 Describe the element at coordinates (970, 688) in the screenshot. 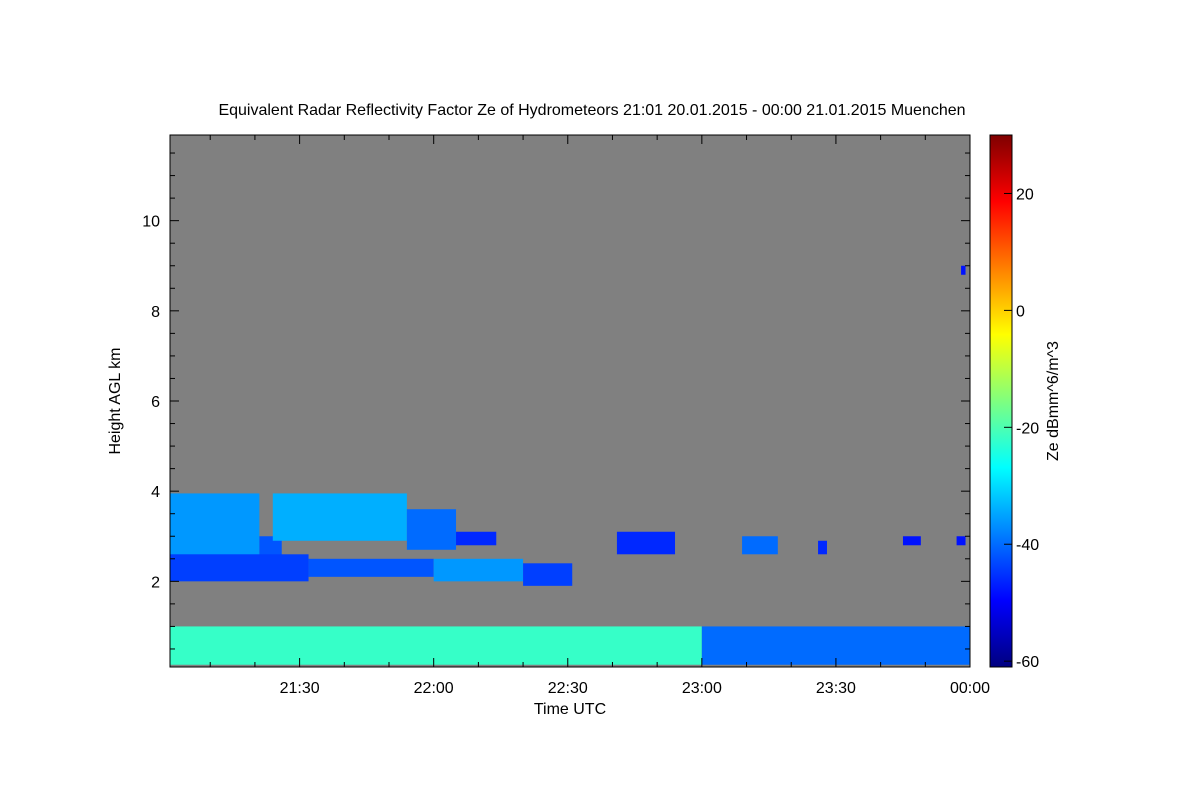

I see `x-tick-label: 00:00` at that location.